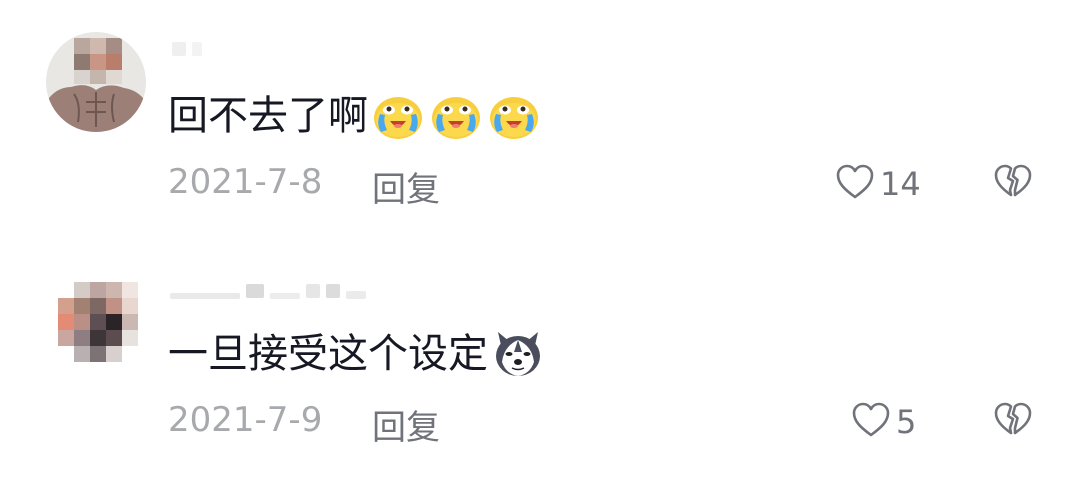 The height and width of the screenshot is (484, 1080). I want to click on husky-dog-emoji-icon, so click(518, 354).